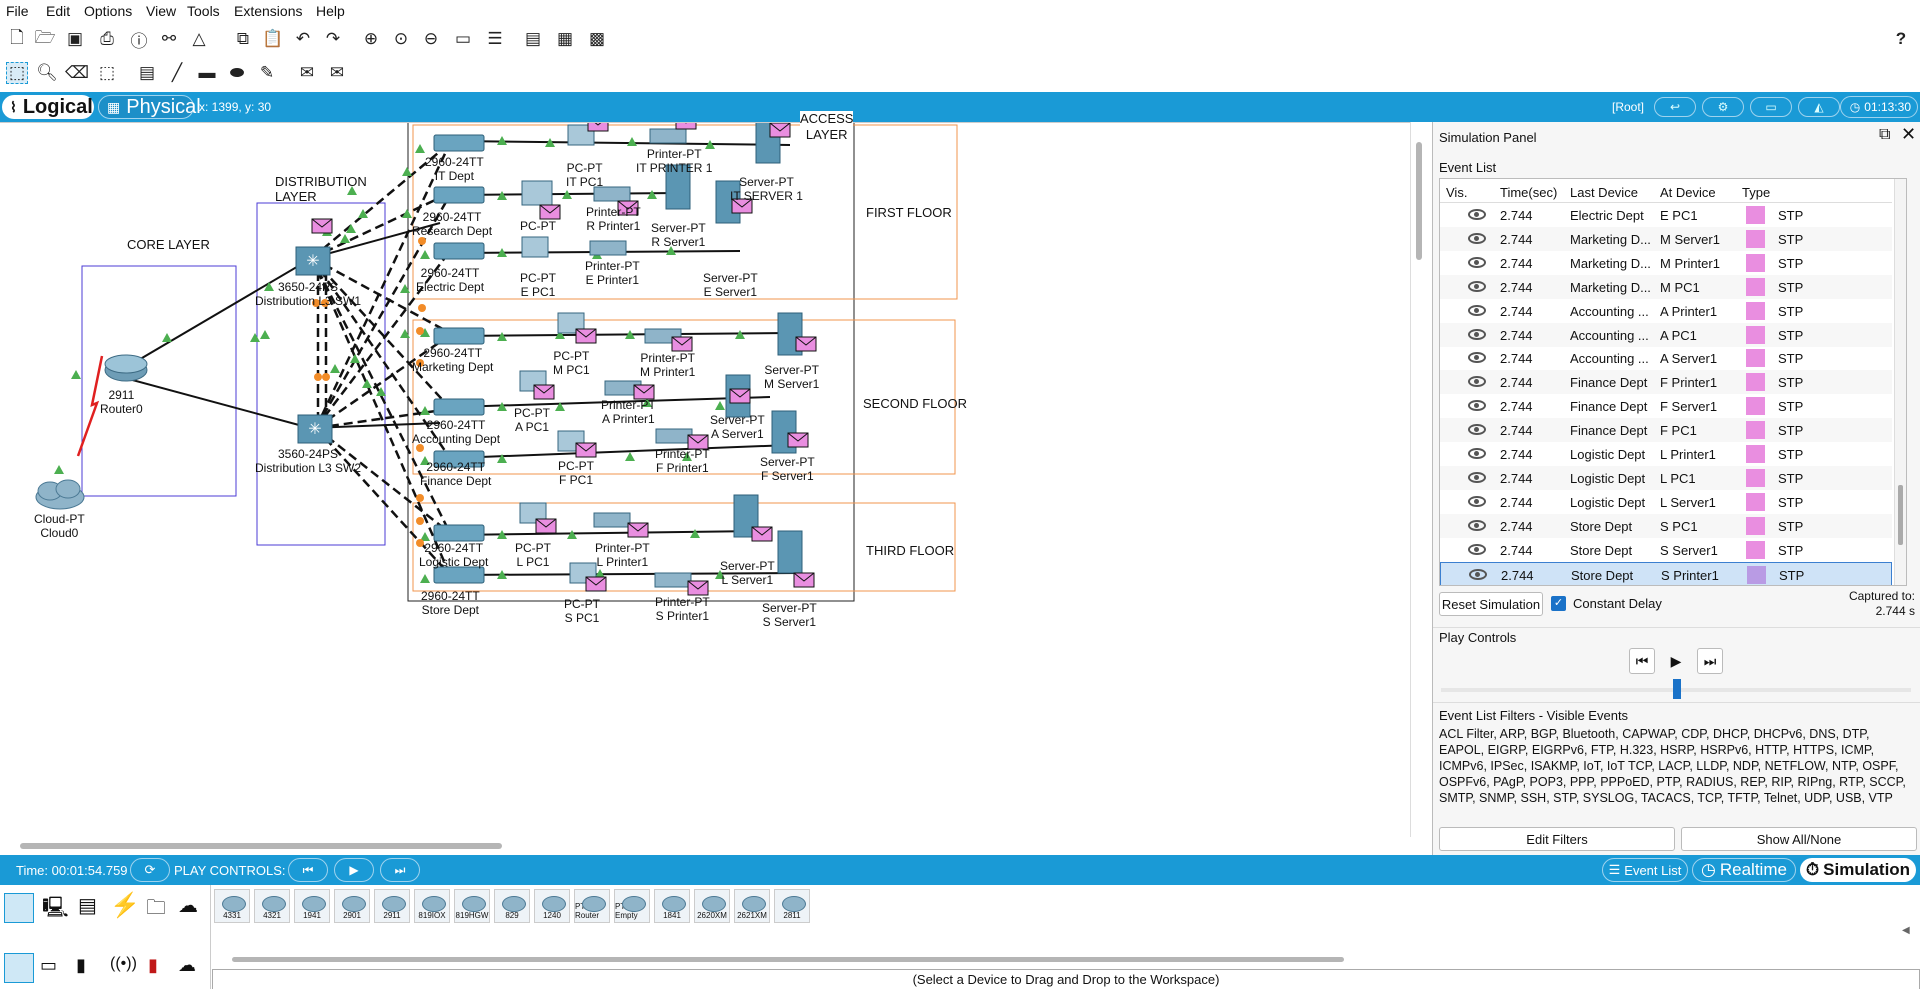 This screenshot has height=989, width=1920. What do you see at coordinates (307, 73) in the screenshot?
I see `simple-pdu-icon: ✉` at bounding box center [307, 73].